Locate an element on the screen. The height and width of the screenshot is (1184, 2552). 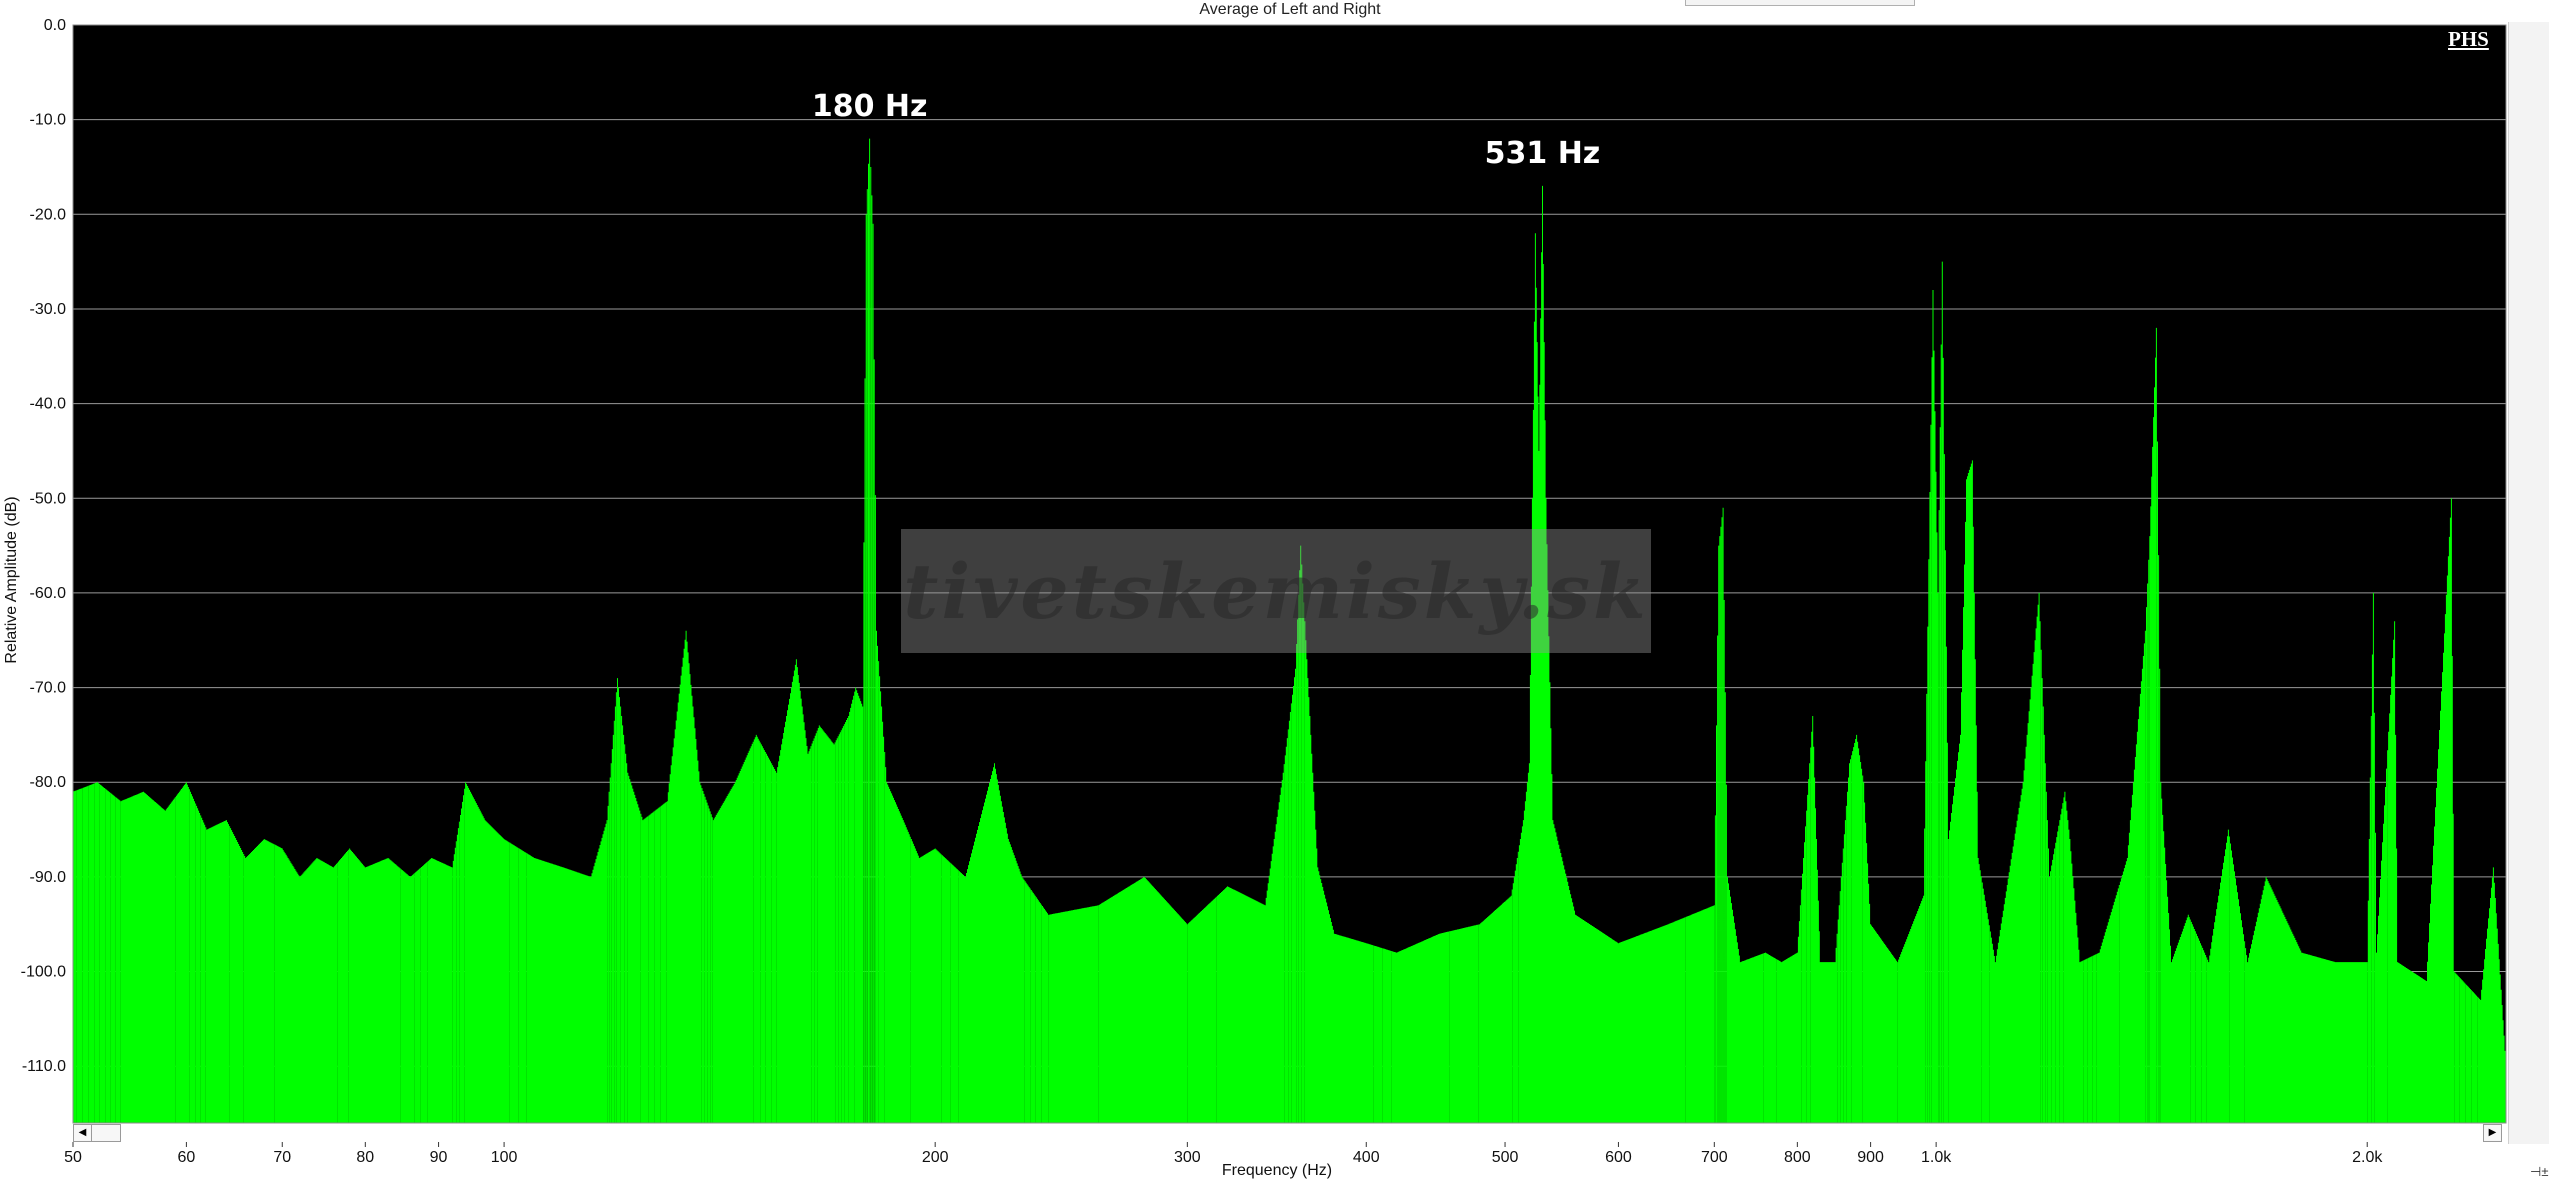
y-tick-label: -20.0 is located at coordinates (48, 214).